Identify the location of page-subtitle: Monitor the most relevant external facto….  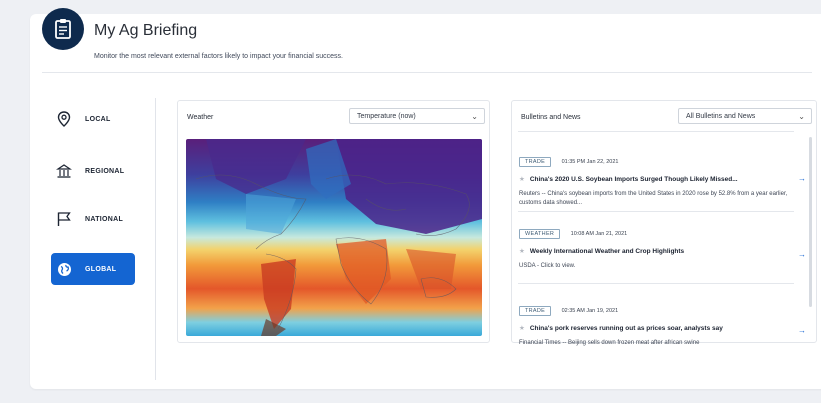
(218, 56).